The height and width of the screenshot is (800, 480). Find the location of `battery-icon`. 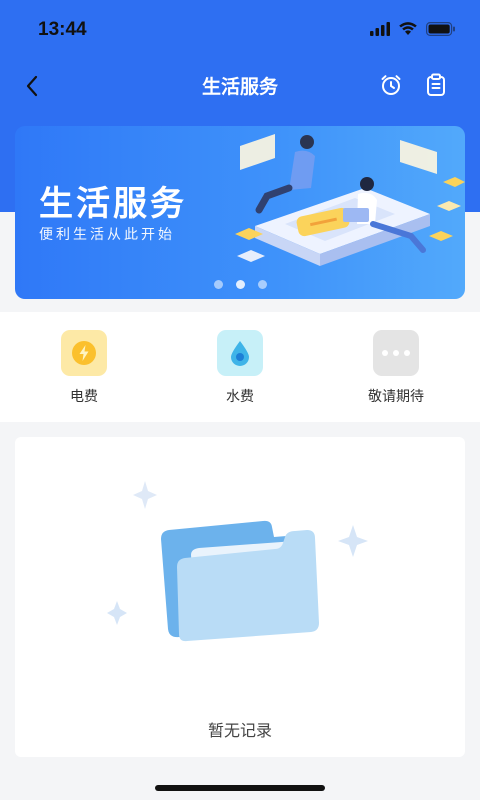

battery-icon is located at coordinates (440, 28).